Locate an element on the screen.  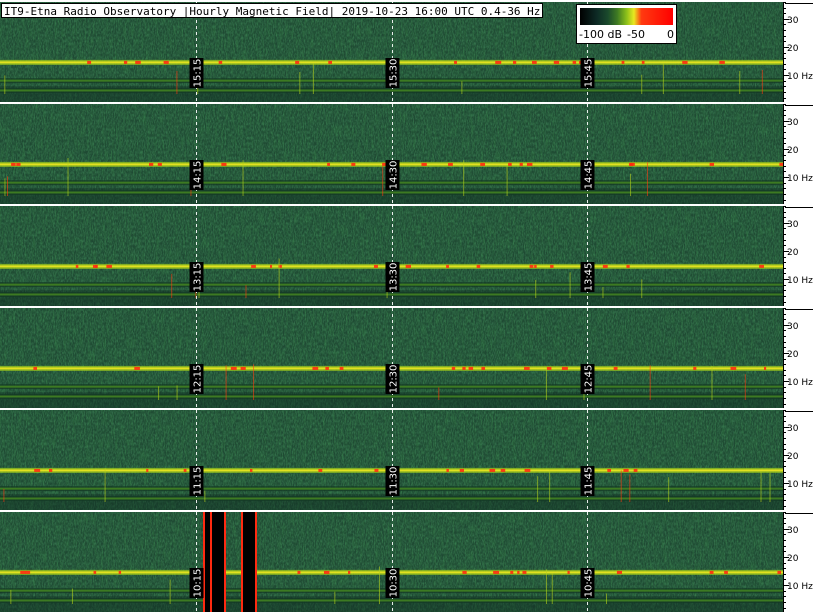
frequency-tick-label: 20 is located at coordinates (793, 355).